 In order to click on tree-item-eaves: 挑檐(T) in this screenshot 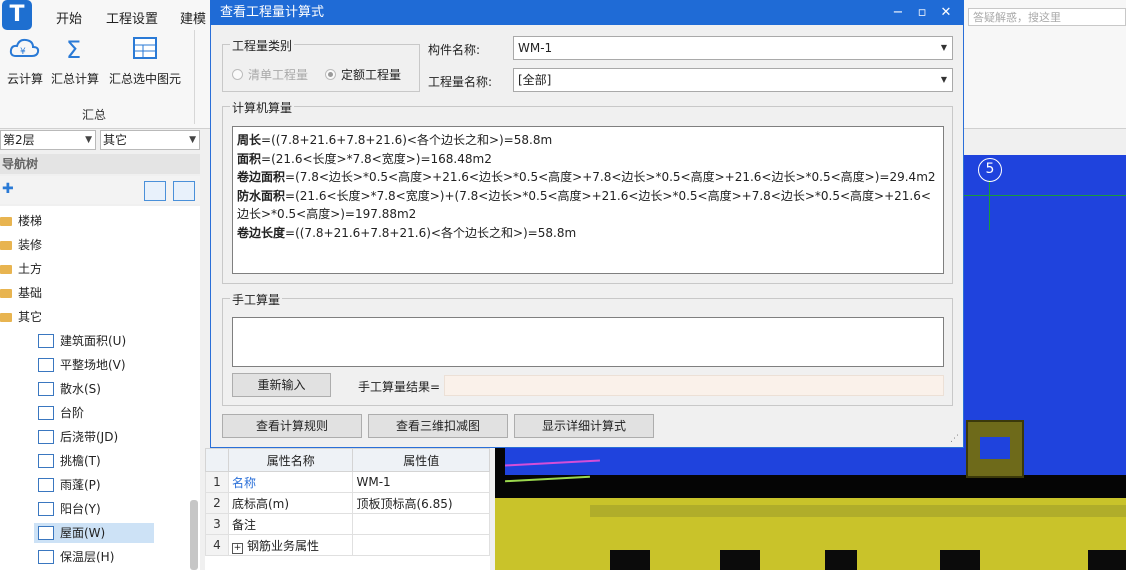, I will do `click(69, 461)`.